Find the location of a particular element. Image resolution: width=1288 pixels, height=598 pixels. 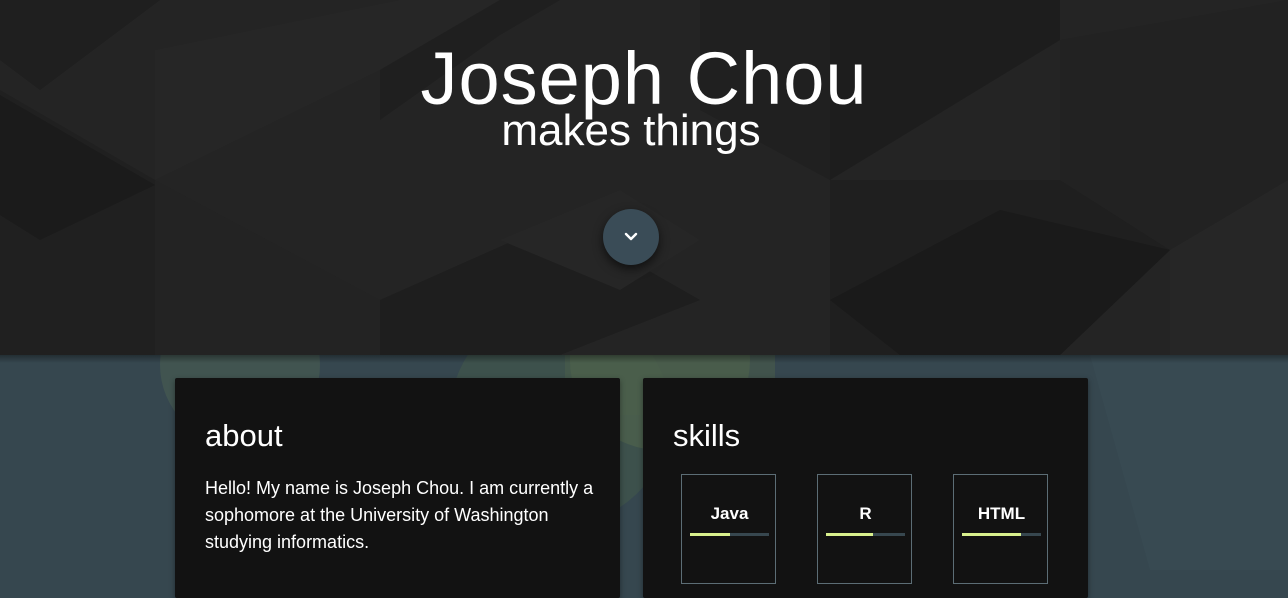

scroll-down-button is located at coordinates (631, 237).